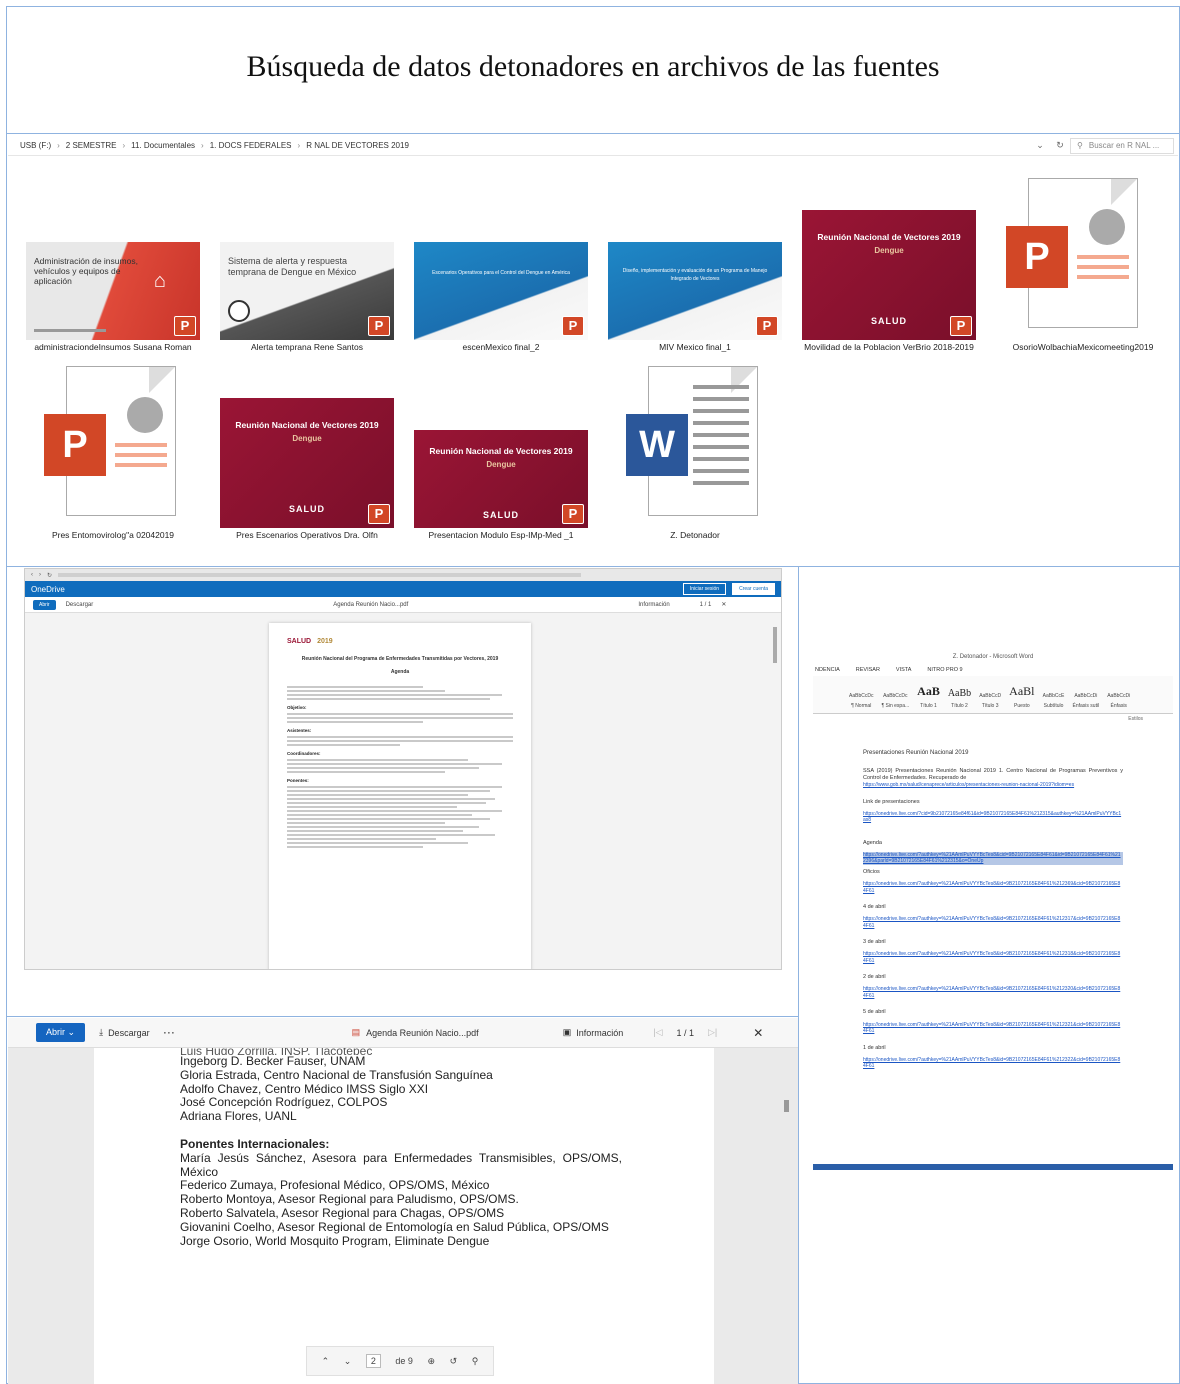 The image size is (1180, 1384). I want to click on thumbnail-footer, so click(70, 330).